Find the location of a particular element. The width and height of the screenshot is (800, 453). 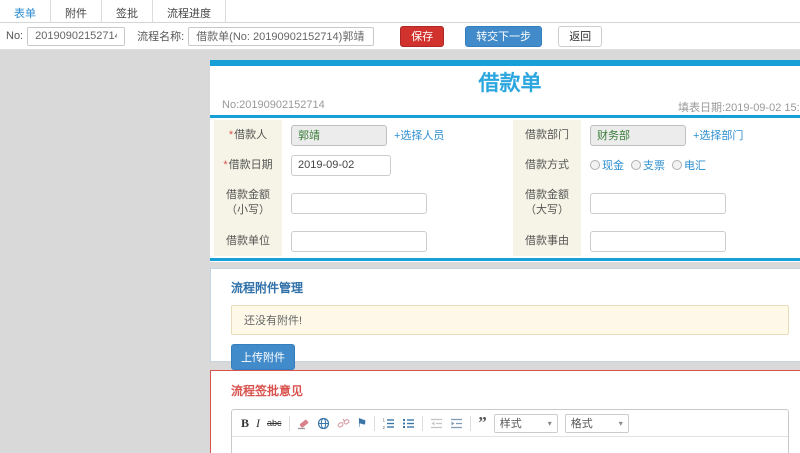

editor-toolbar: B I abc ⚑ 12 ” 样式 ▾ 格式 ▾ is located at coordinates (510, 423).